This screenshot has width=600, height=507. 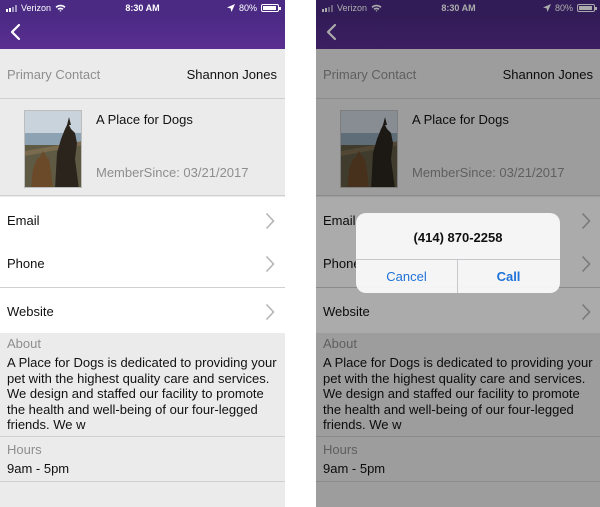 What do you see at coordinates (172, 172) in the screenshot?
I see `member-since: MemberSince: 03/21/2017` at bounding box center [172, 172].